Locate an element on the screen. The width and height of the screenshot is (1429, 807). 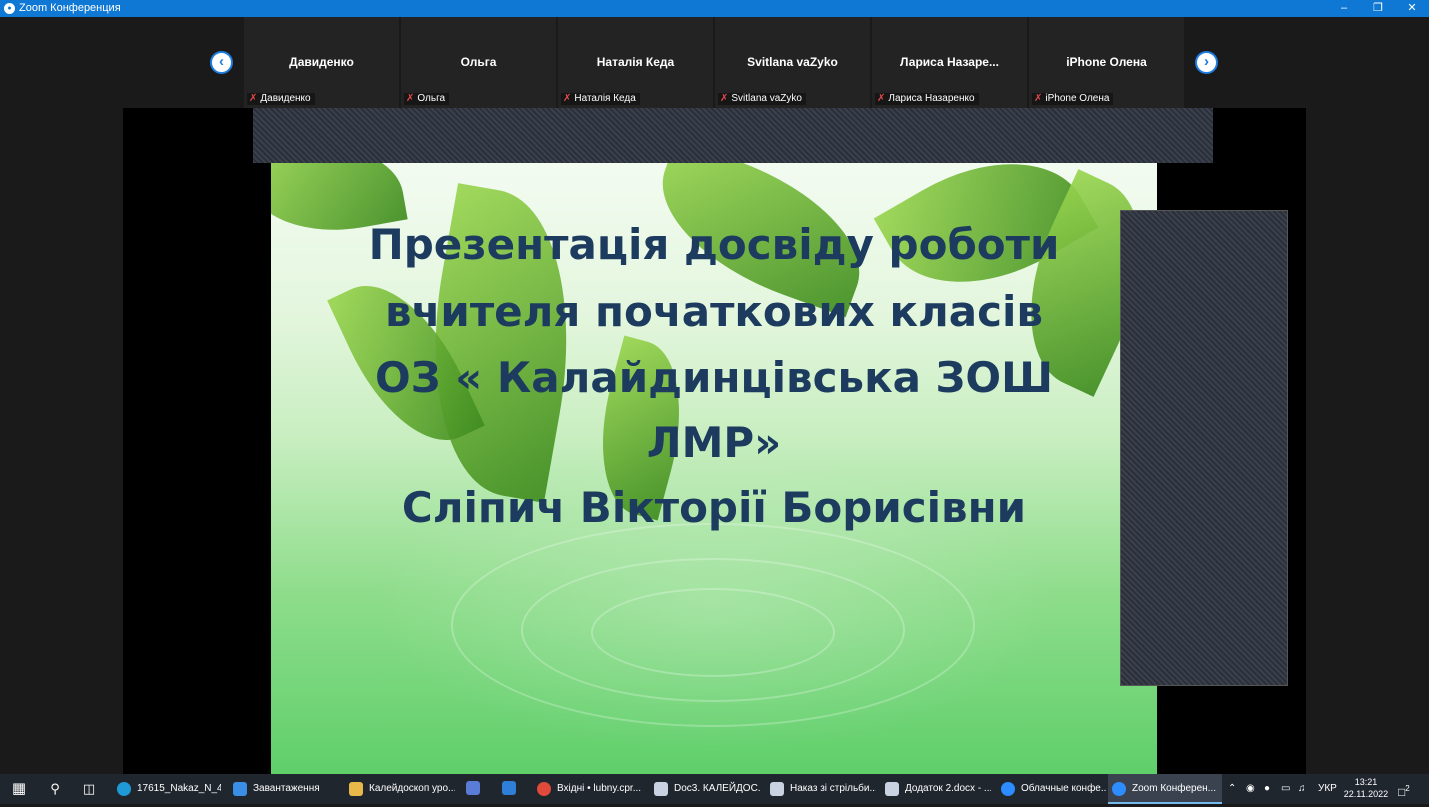
mail-icon is located at coordinates (509, 788).